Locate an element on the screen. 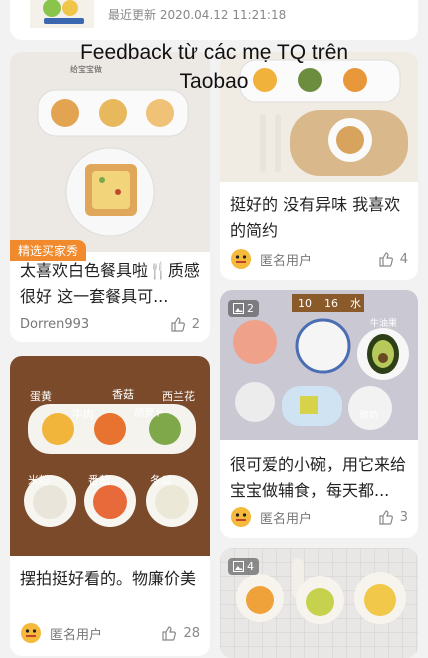 The image size is (428, 658). photo-label: 番茄 is located at coordinates (99, 480).